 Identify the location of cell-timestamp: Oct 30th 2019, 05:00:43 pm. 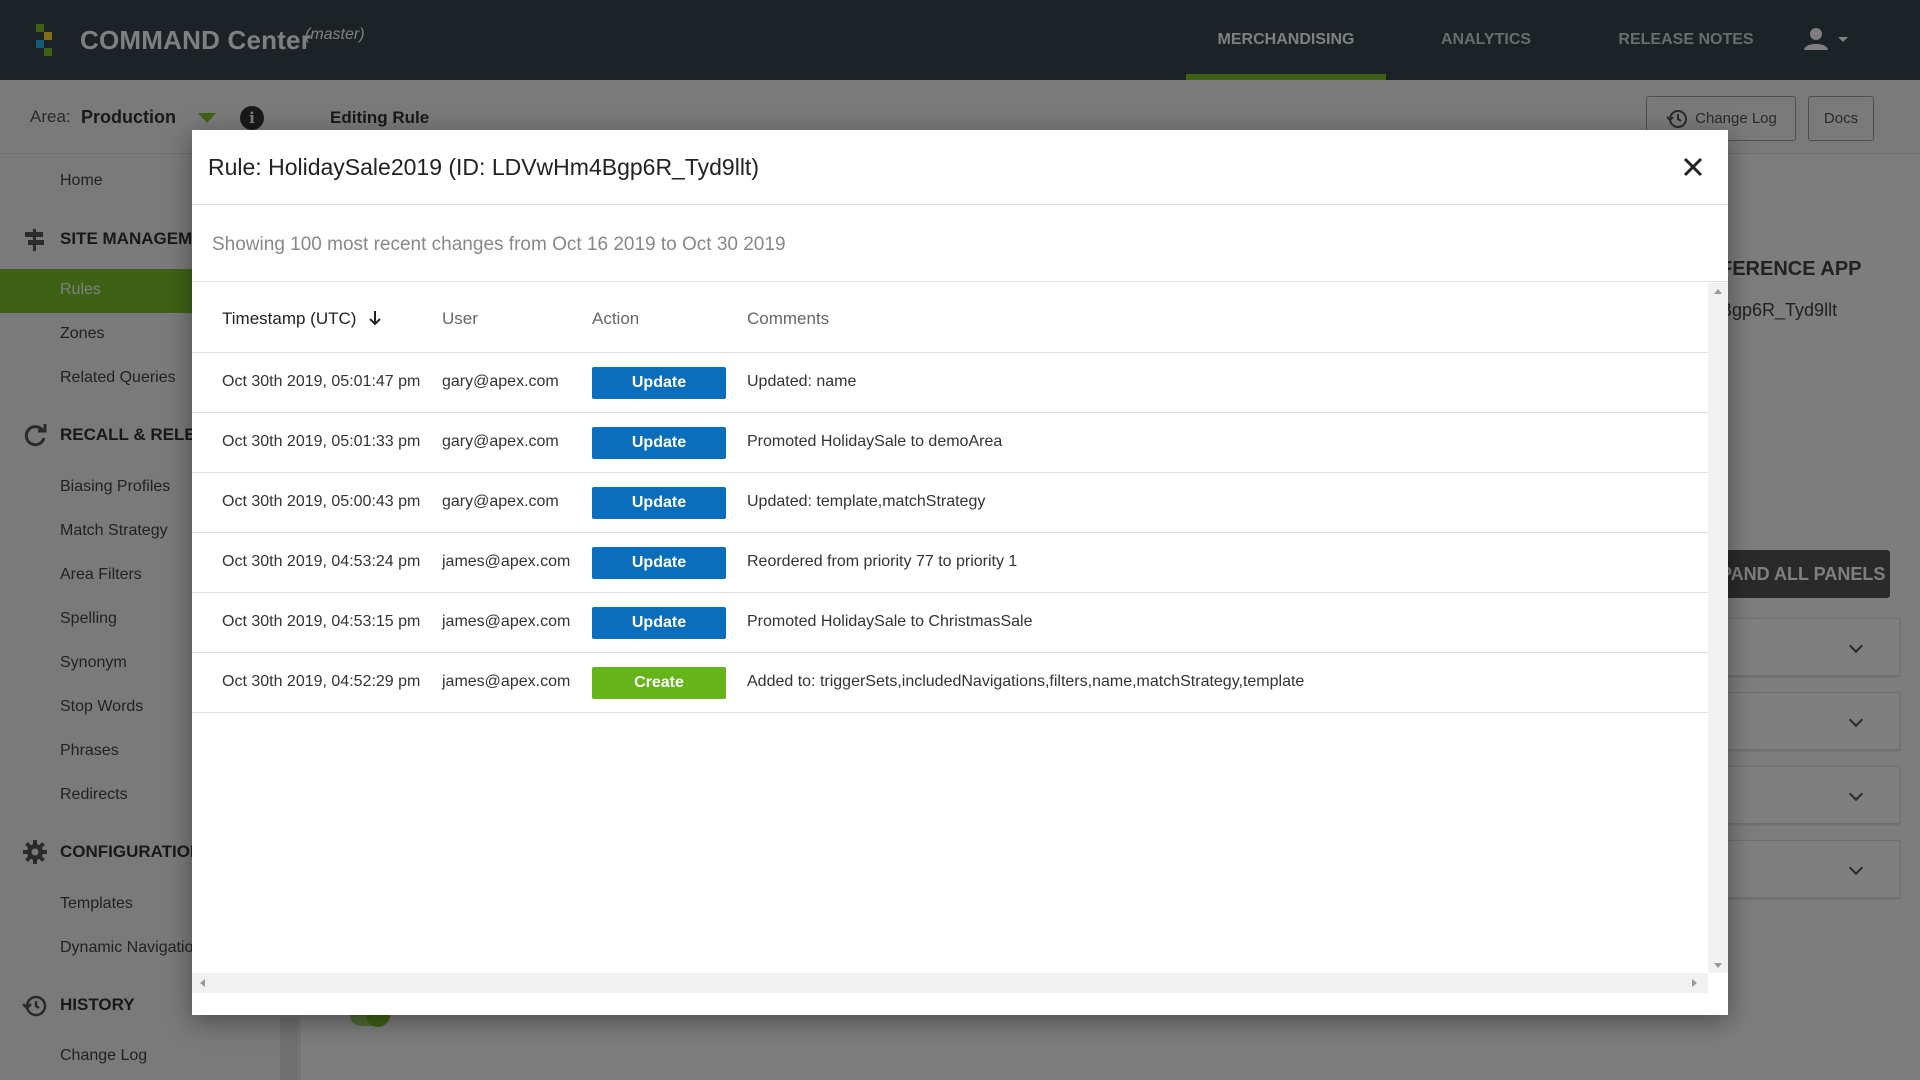
(321, 501).